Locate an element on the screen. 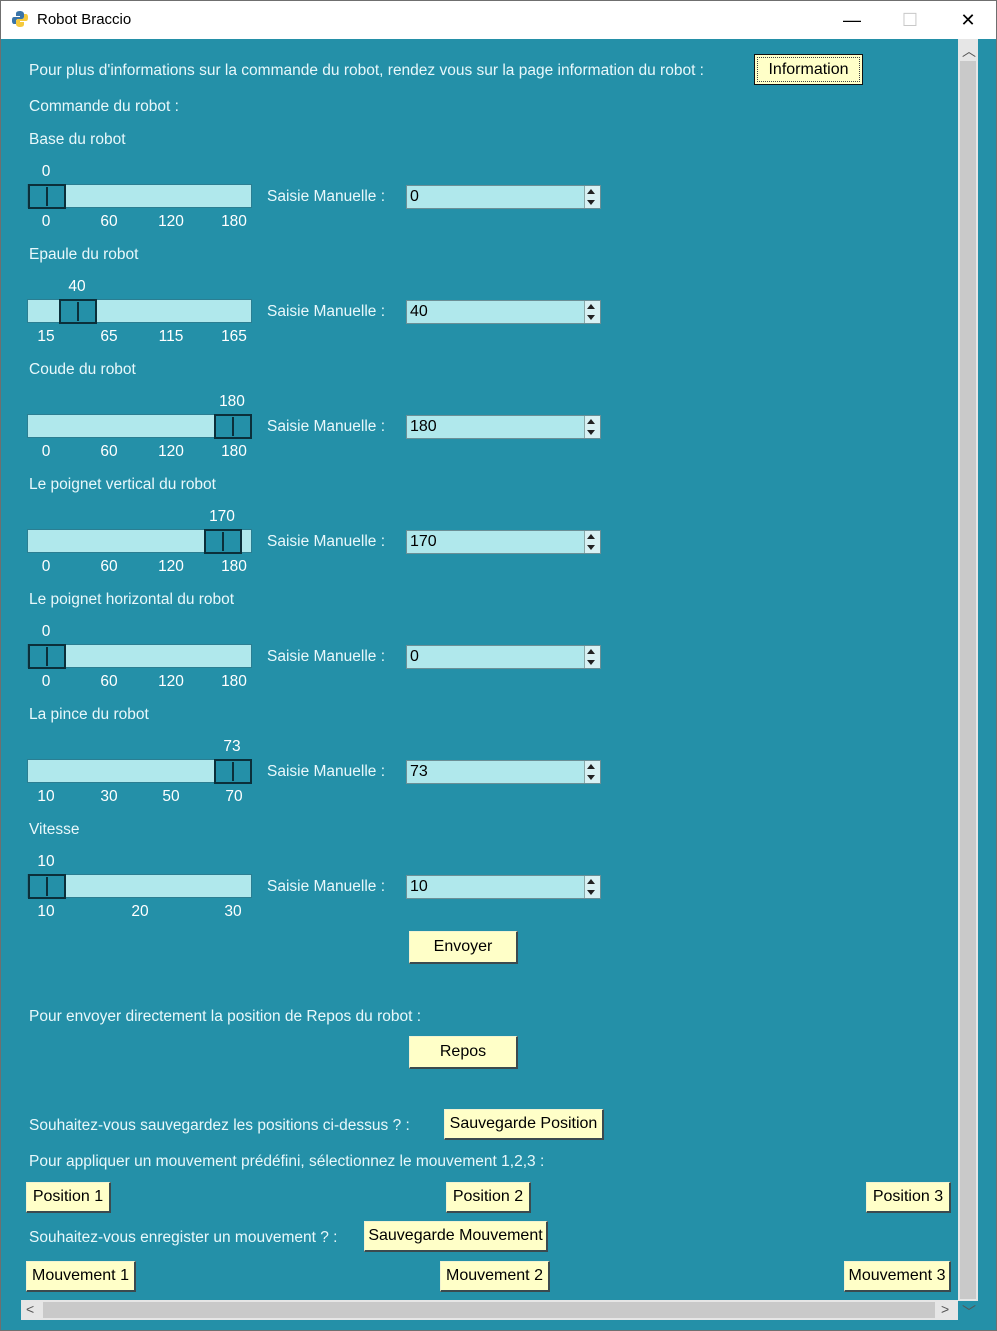  close-button: ✕ is located at coordinates (967, 20).